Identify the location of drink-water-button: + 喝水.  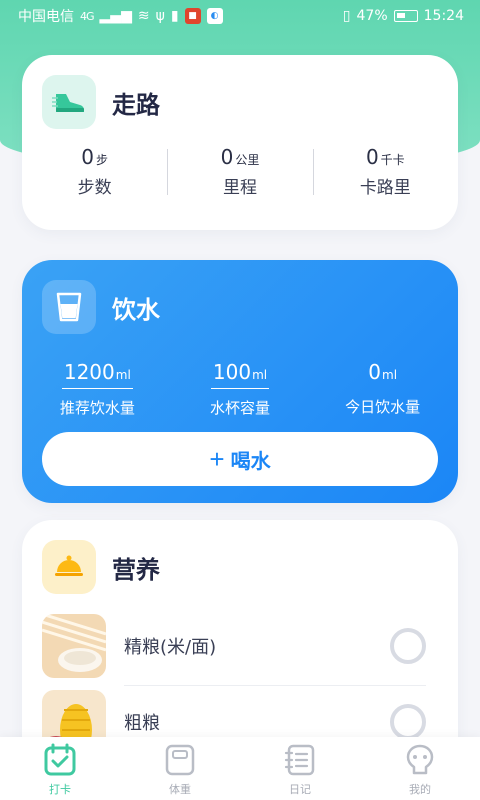
(240, 459).